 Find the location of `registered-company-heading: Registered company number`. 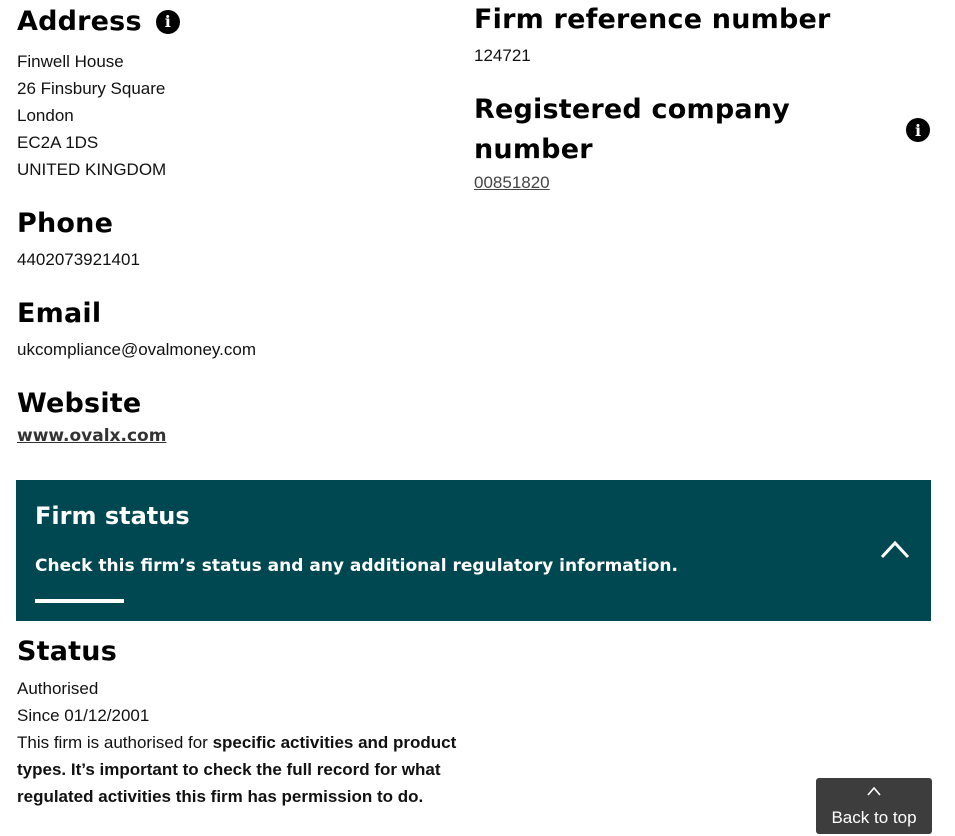

registered-company-heading: Registered company number is located at coordinates (632, 129).